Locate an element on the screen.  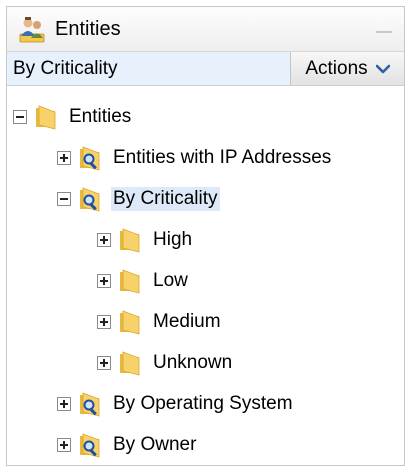
minimize-button is located at coordinates (384, 32).